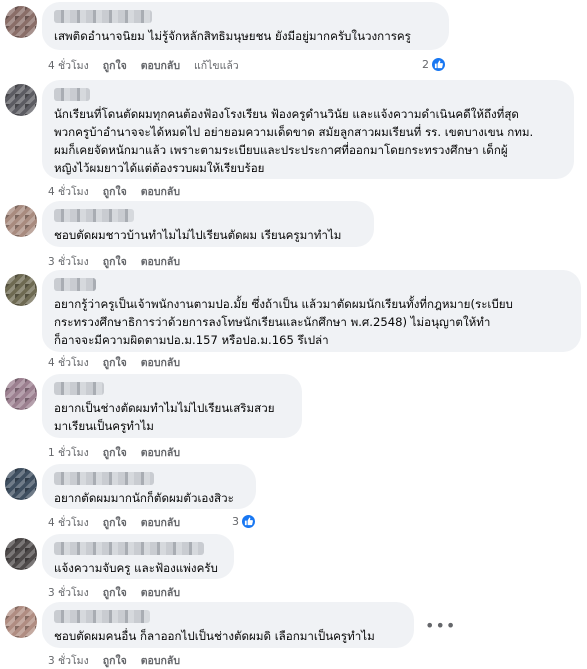  Describe the element at coordinates (149, 486) in the screenshot. I see `comment-bubble: อยากตัดผมมากนักก็ตัดผมตัวเองสิวะ` at that location.